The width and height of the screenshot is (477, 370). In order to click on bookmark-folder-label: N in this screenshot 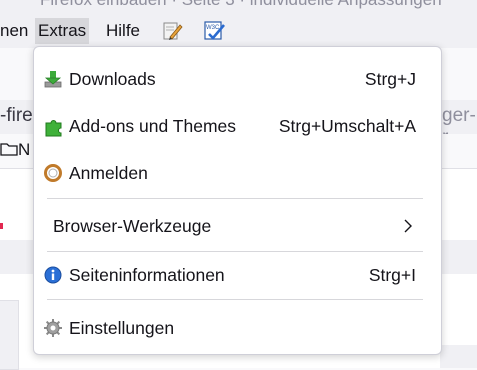, I will do `click(24, 149)`.